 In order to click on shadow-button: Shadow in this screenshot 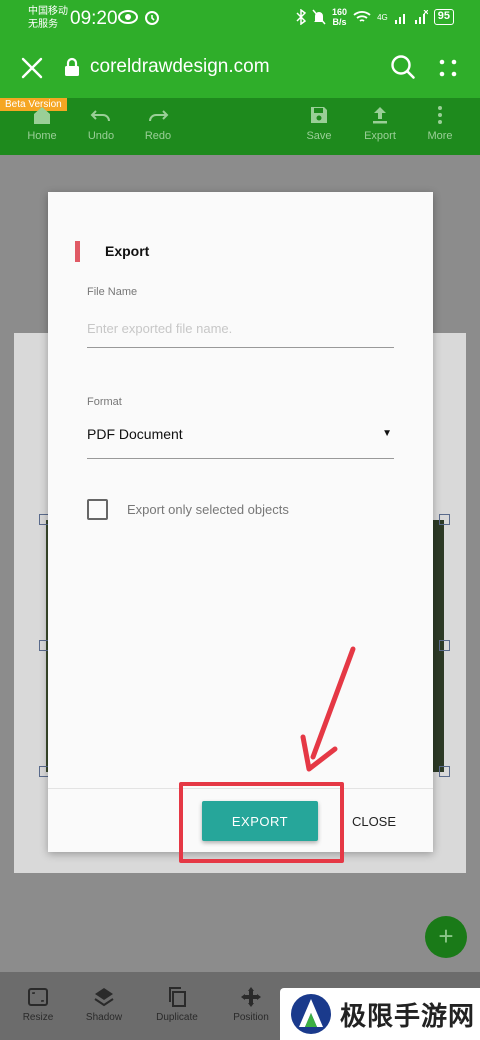, I will do `click(104, 1004)`.